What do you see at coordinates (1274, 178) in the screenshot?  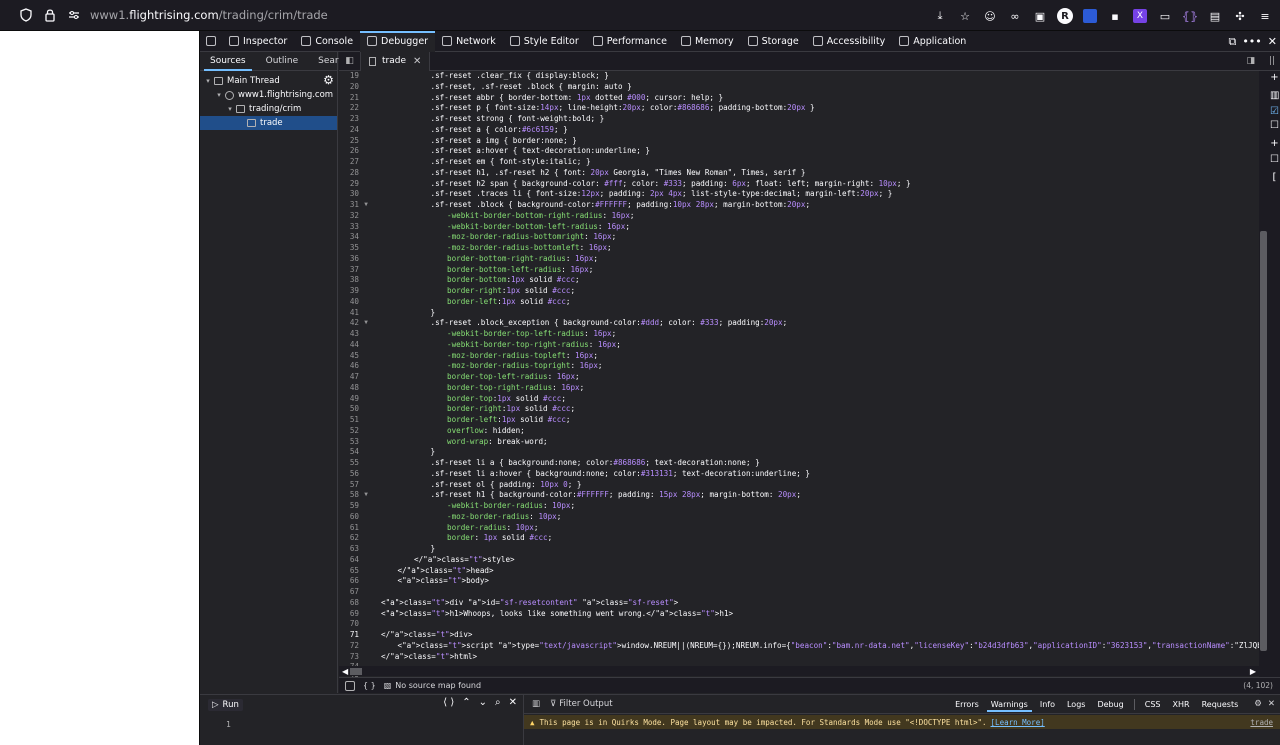 I see `bracket-icon: [` at bounding box center [1274, 178].